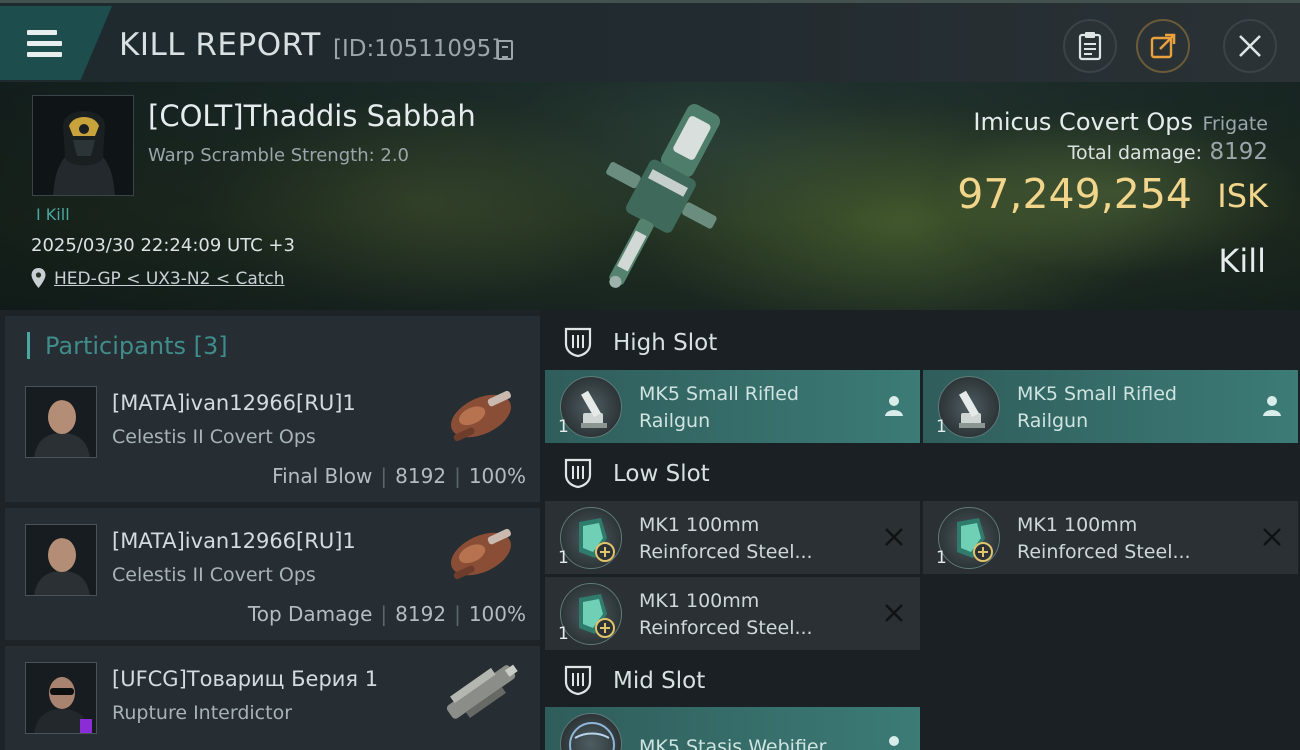  What do you see at coordinates (1242, 196) in the screenshot?
I see `isk-unit: ISK` at bounding box center [1242, 196].